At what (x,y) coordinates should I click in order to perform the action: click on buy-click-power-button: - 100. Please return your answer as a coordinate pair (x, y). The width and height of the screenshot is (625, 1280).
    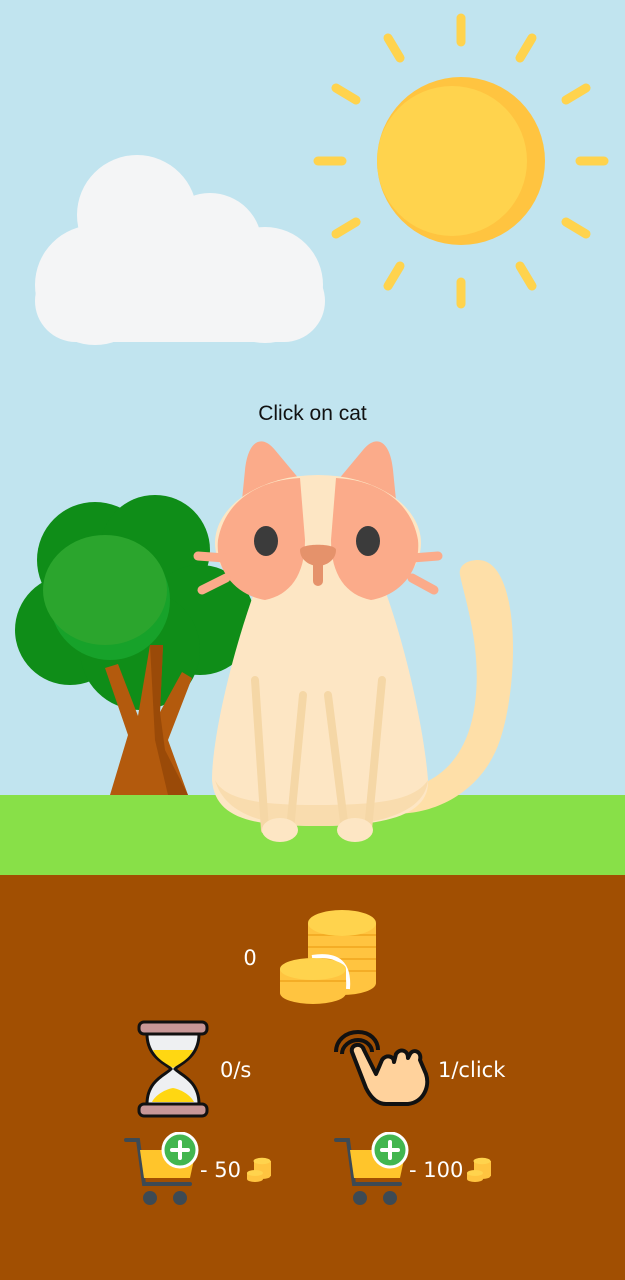
    Looking at the image, I should click on (415, 1170).